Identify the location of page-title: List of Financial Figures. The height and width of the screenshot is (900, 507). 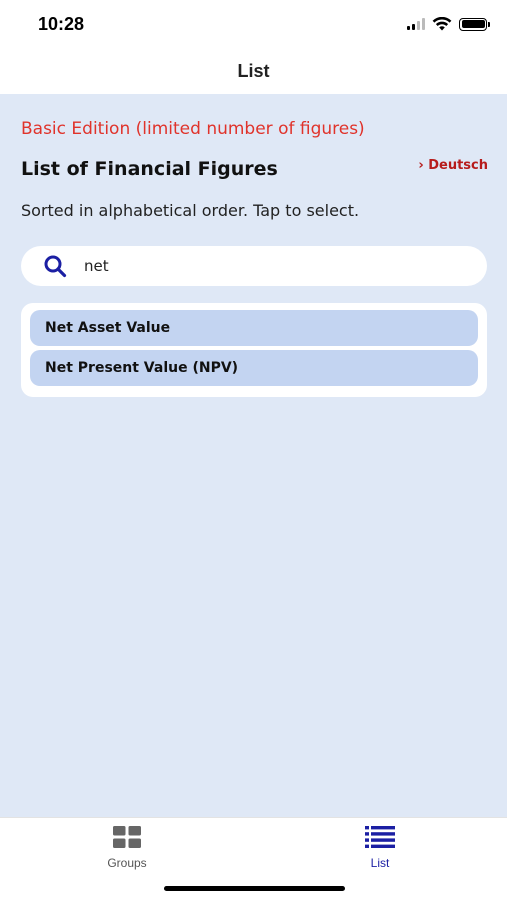
(149, 169).